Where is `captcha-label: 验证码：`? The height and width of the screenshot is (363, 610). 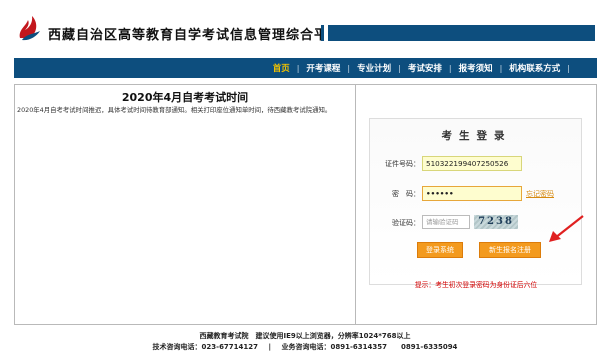
captcha-label: 验证码： is located at coordinates (406, 223).